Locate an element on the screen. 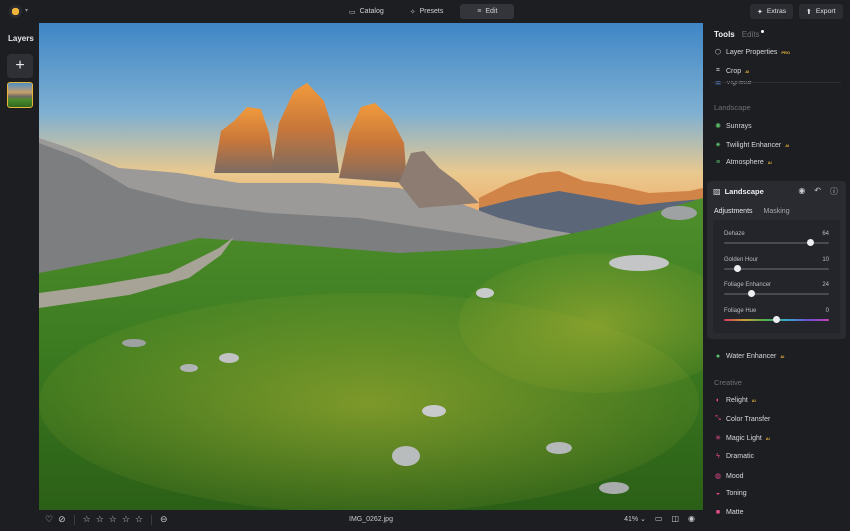  layers-title: Layers is located at coordinates (21, 38).